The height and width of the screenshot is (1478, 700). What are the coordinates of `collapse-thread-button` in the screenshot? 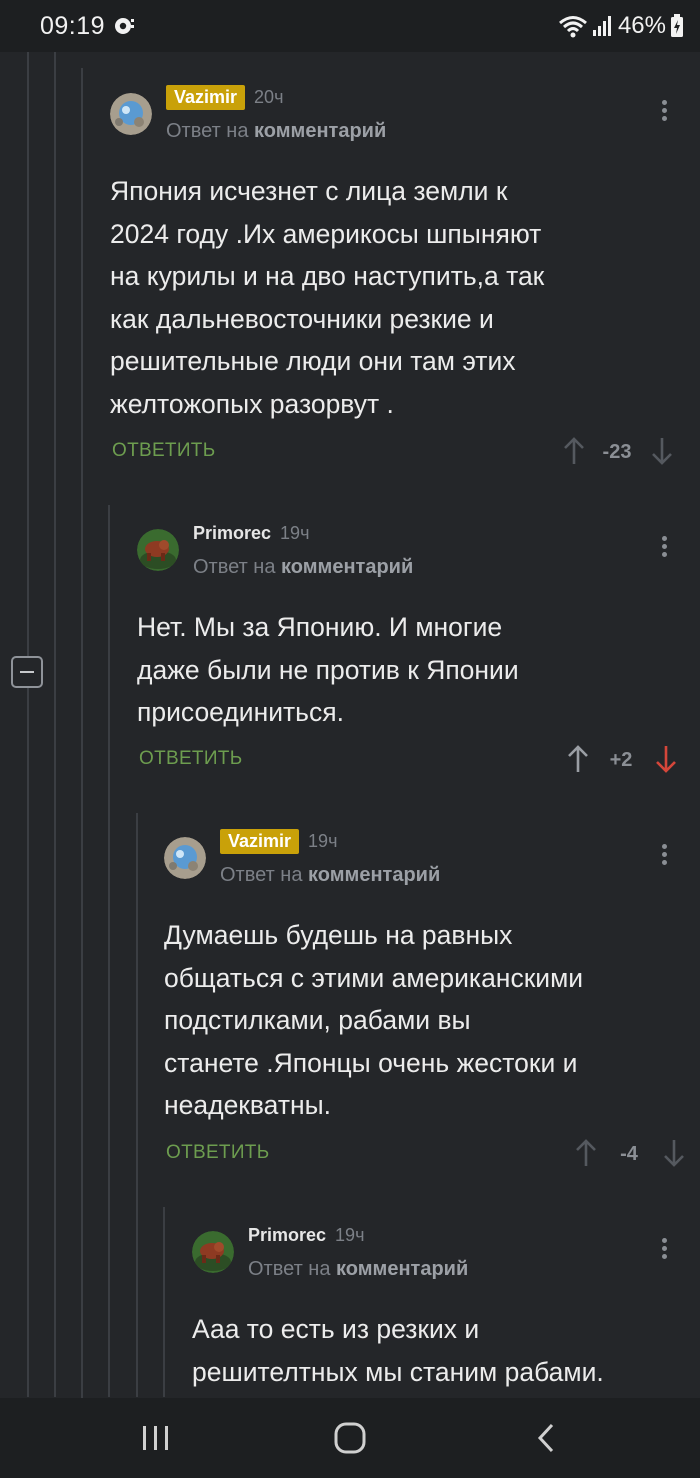 It's located at (27, 672).